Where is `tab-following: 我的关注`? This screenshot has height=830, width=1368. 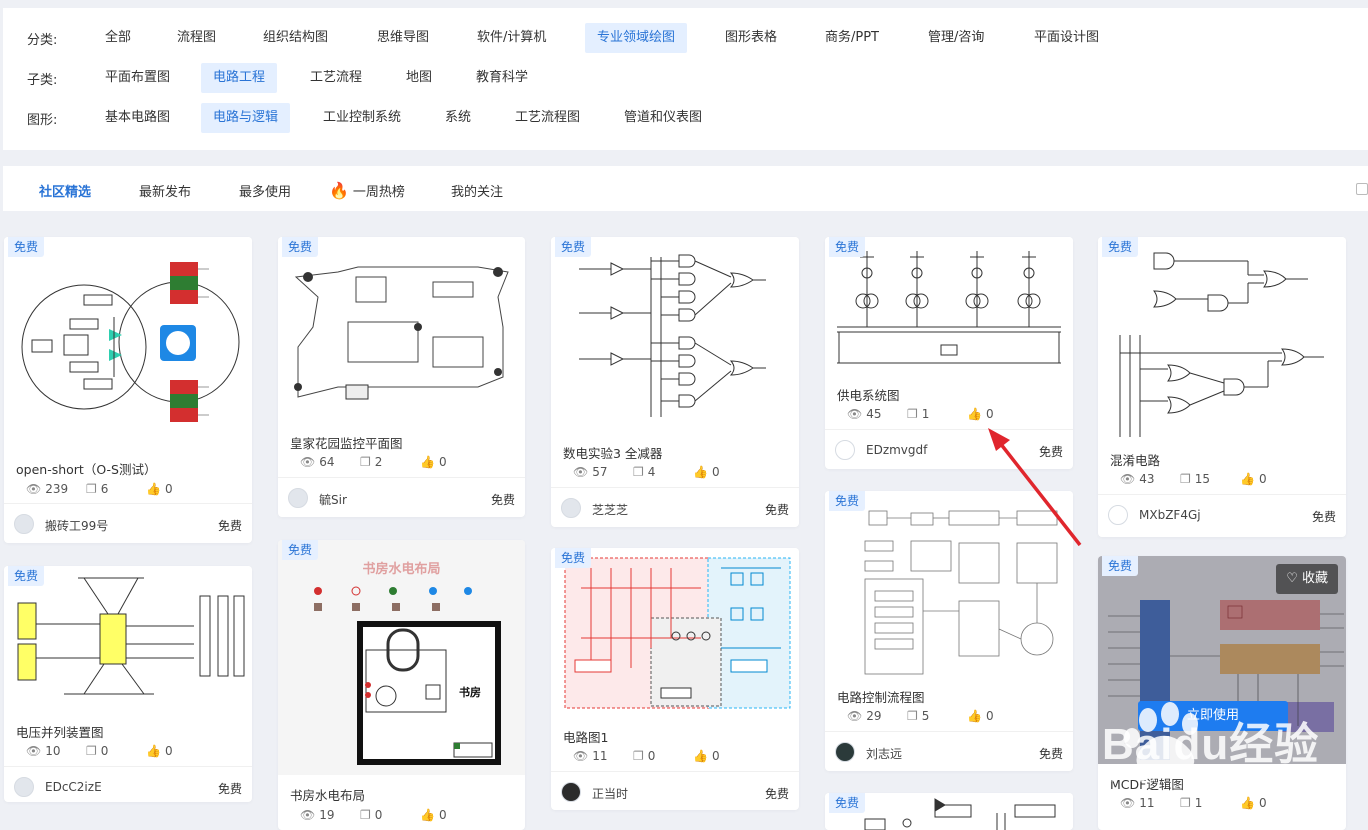 tab-following: 我的关注 is located at coordinates (477, 190).